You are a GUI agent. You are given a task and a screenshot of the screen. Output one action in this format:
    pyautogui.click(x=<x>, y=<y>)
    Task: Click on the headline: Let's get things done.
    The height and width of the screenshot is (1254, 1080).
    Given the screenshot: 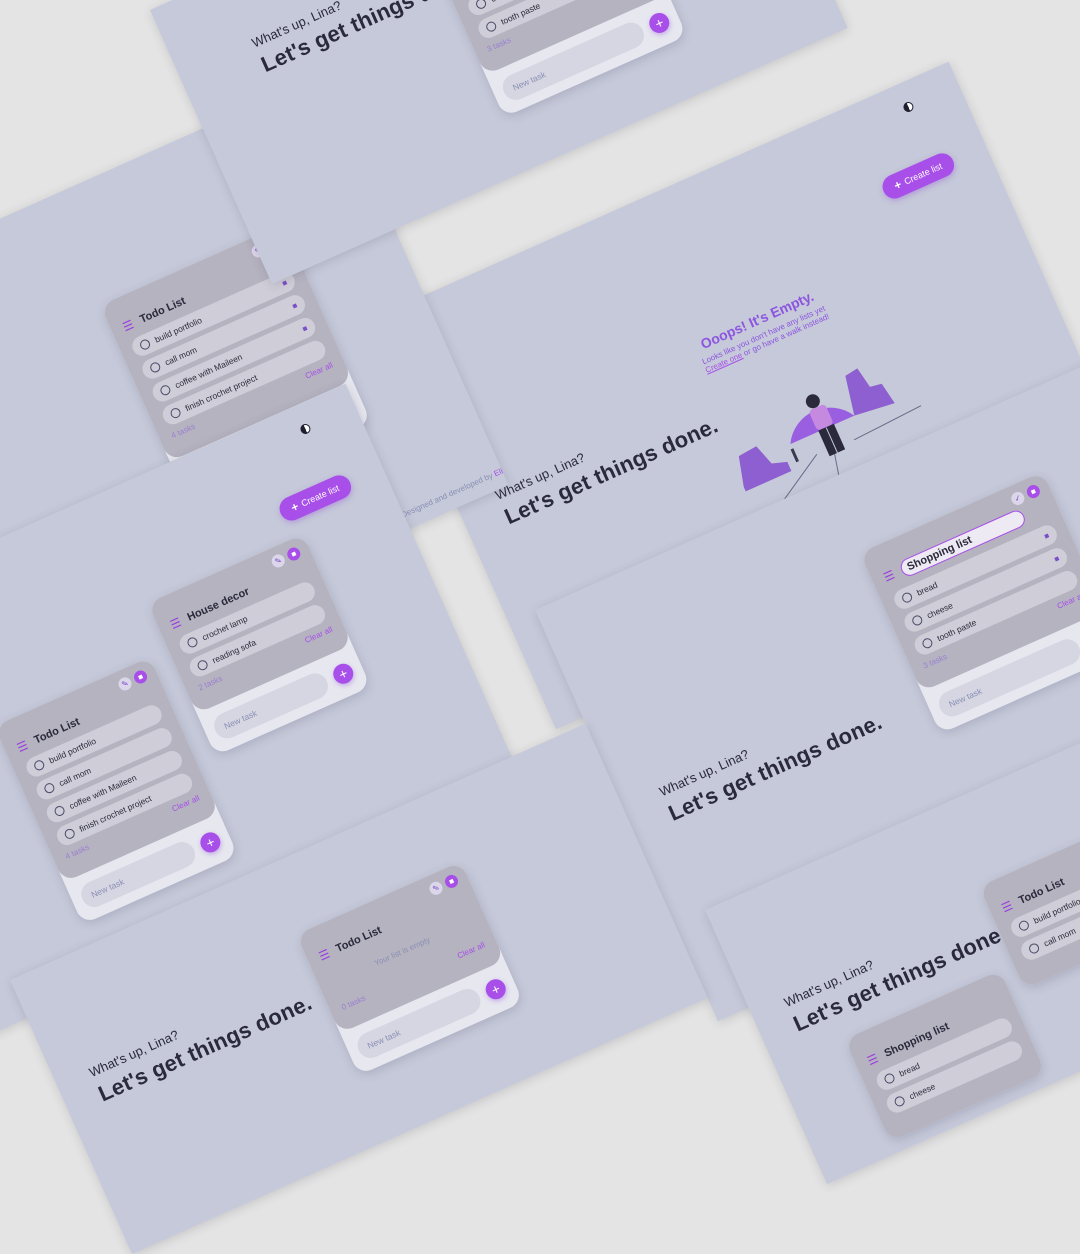 What is the action you would take?
    pyautogui.click(x=368, y=39)
    